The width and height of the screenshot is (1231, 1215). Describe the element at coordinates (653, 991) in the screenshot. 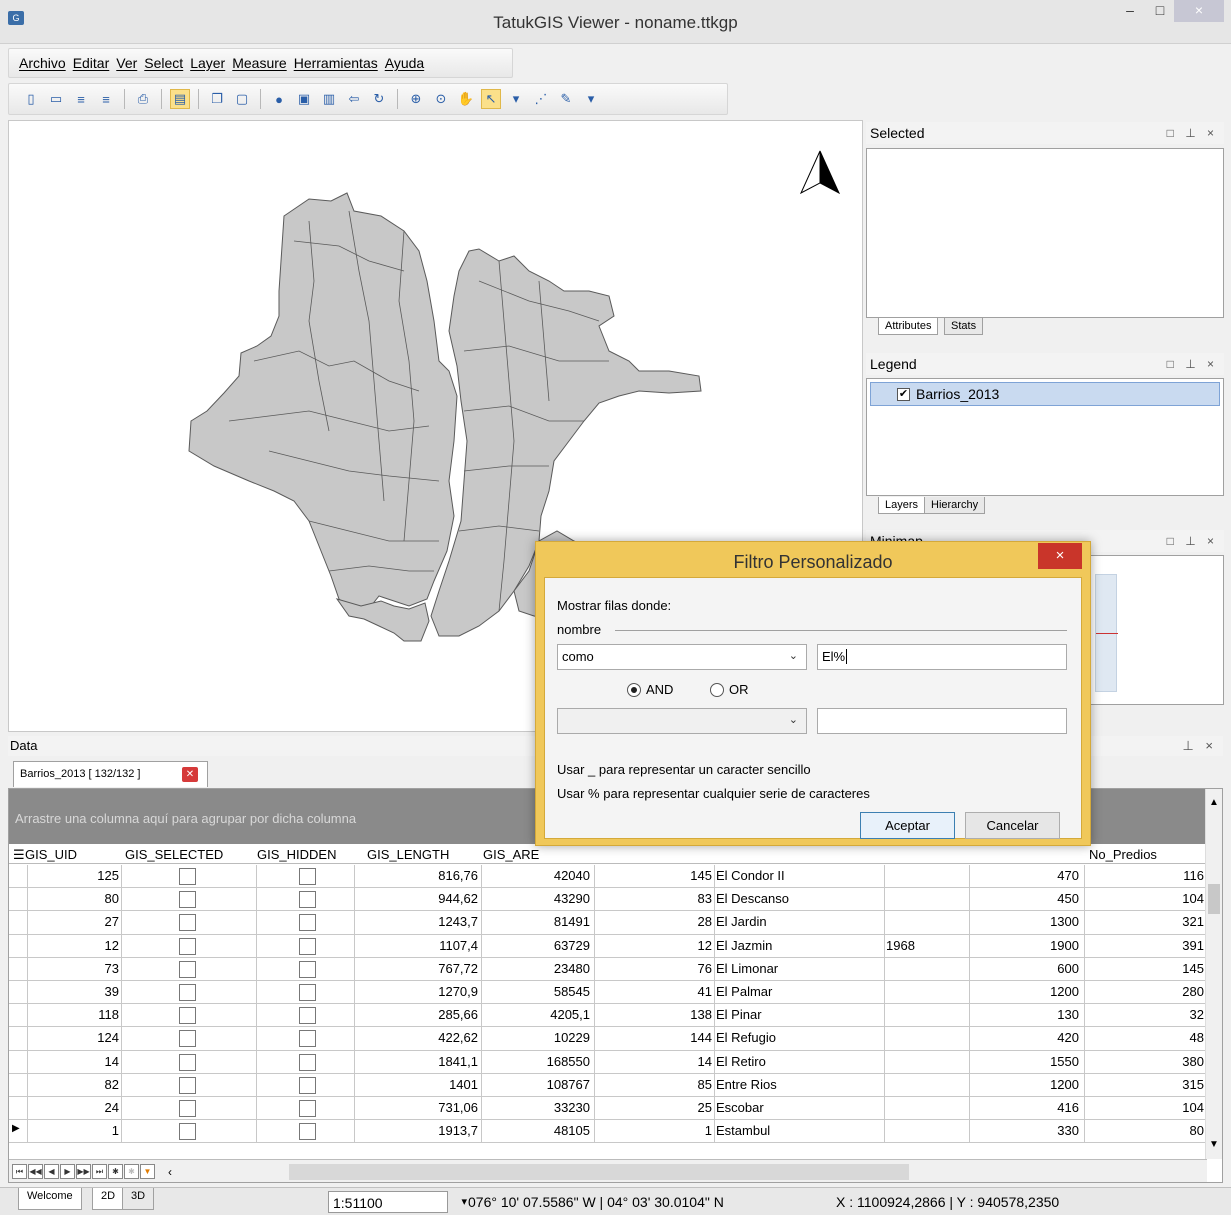

I see `cell-id: 41` at that location.